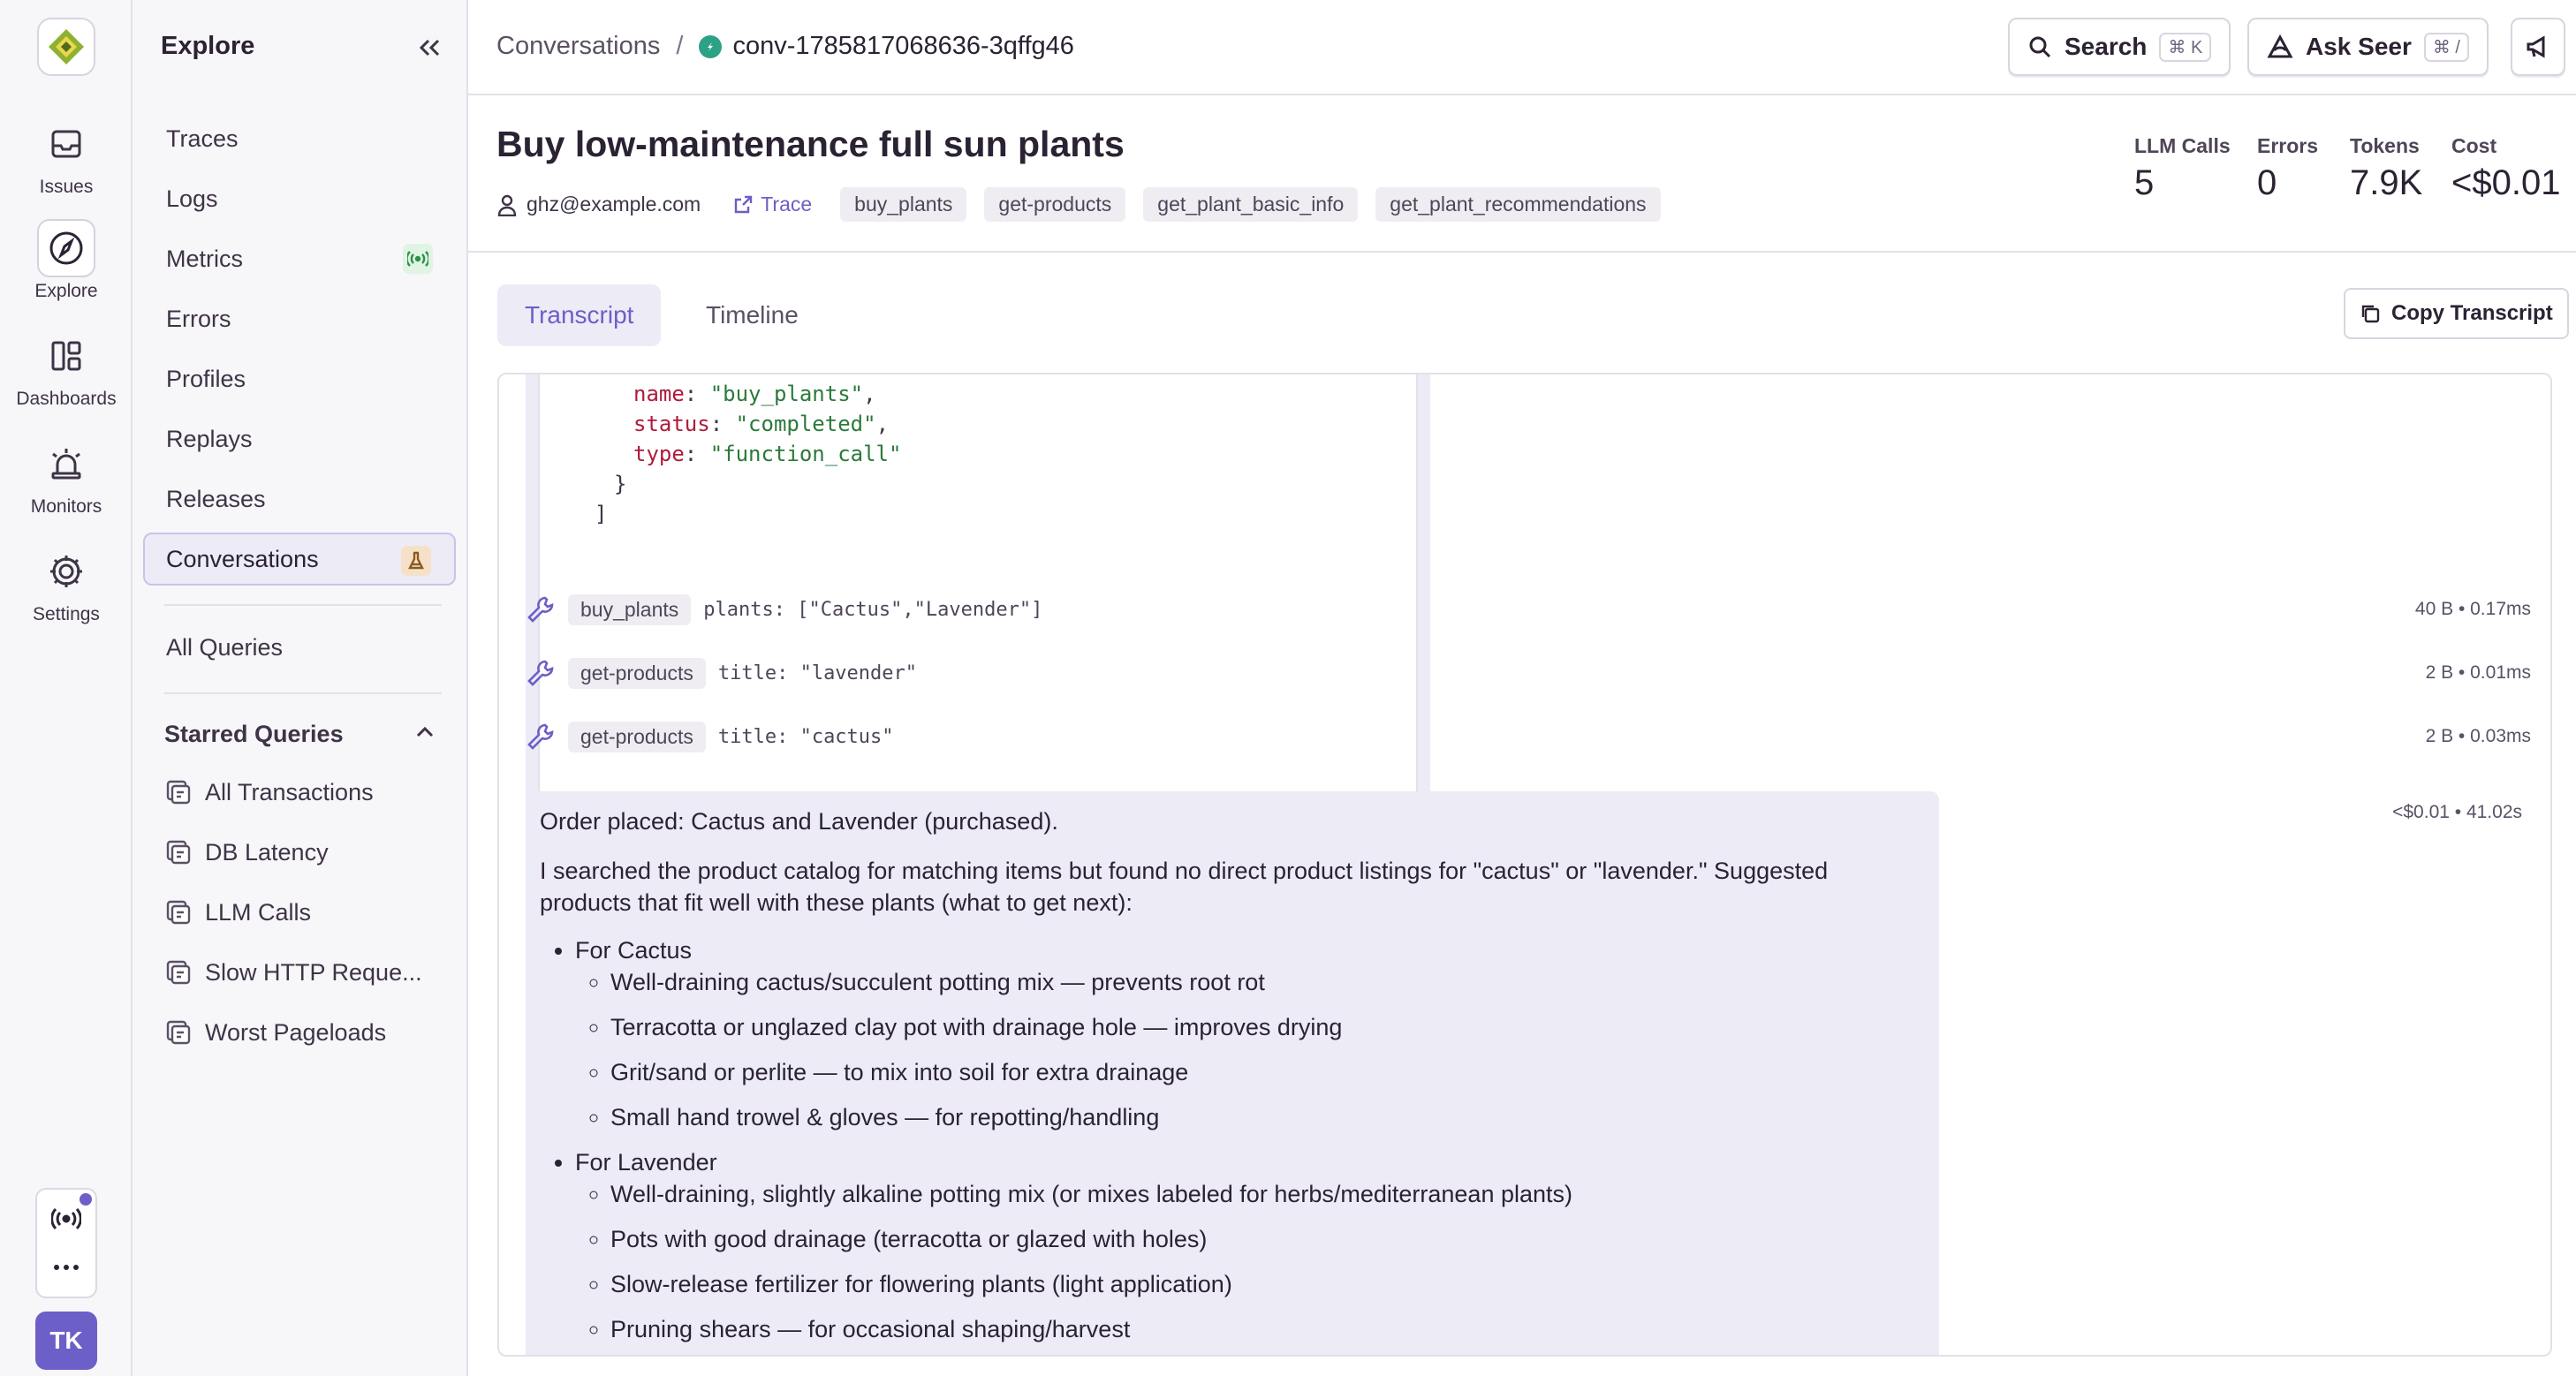  Describe the element at coordinates (2288, 145) in the screenshot. I see `stat-label: Errors` at that location.